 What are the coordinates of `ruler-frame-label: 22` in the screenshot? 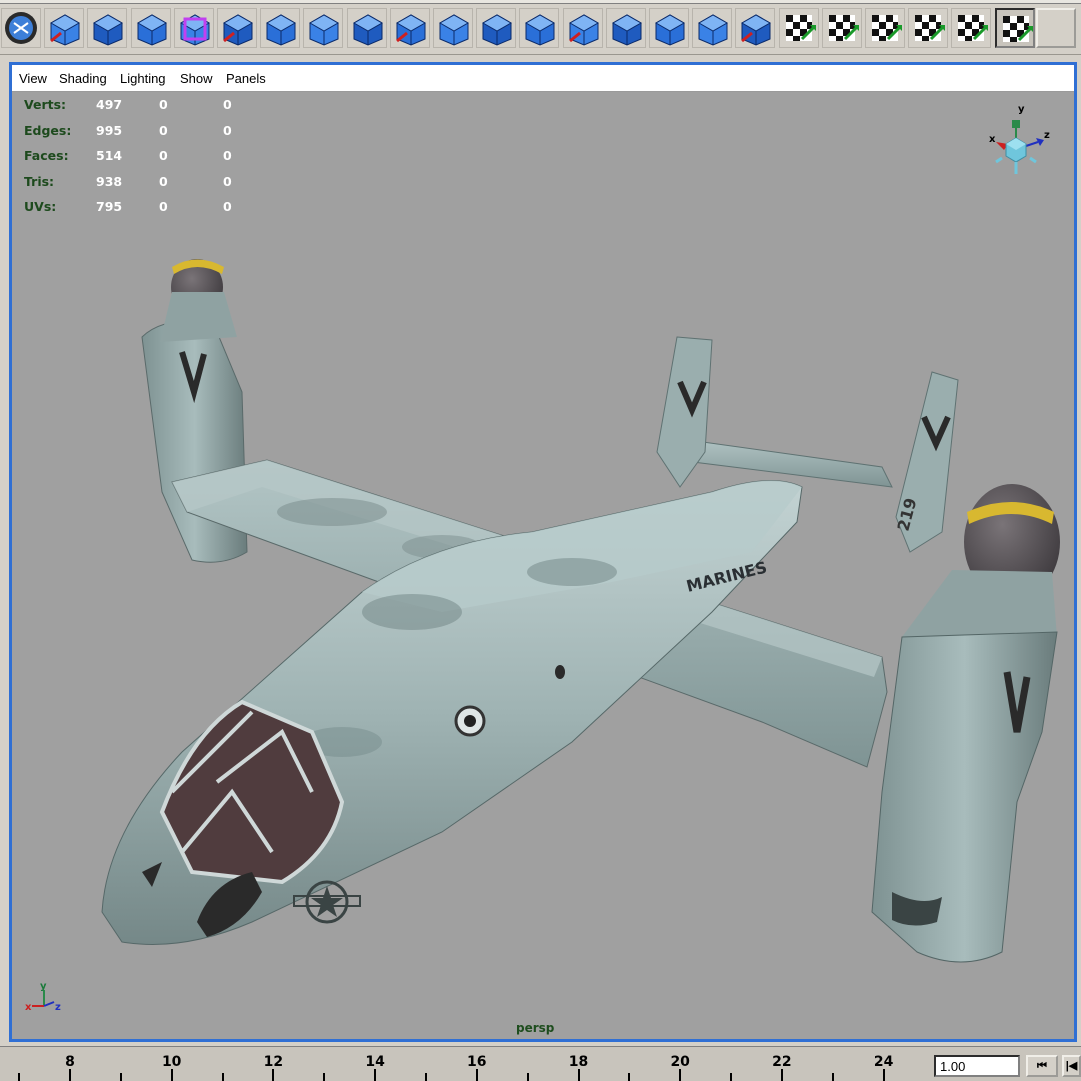 It's located at (782, 1062).